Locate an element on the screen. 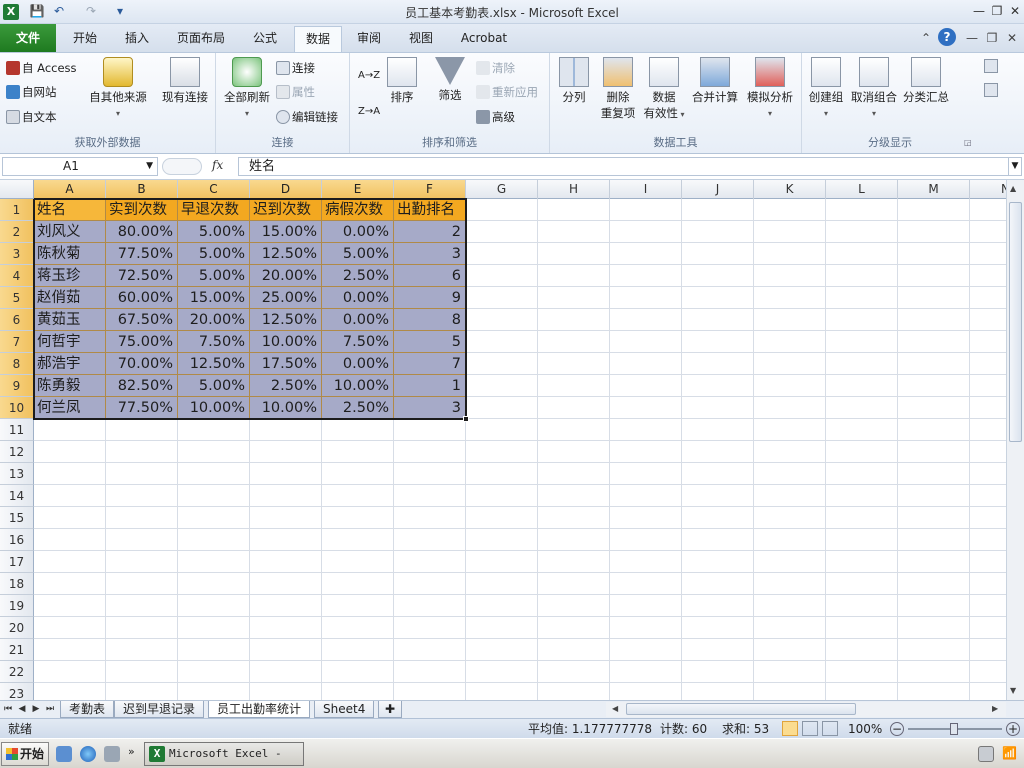 Image resolution: width=1024 pixels, height=768 pixels. cell-e22 is located at coordinates (358, 672).